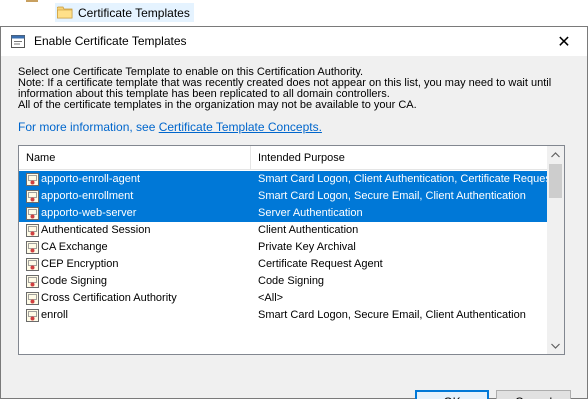 Image resolution: width=588 pixels, height=399 pixels. What do you see at coordinates (320, 264) in the screenshot?
I see `row-intended-purpose: Certificate Request Agent` at bounding box center [320, 264].